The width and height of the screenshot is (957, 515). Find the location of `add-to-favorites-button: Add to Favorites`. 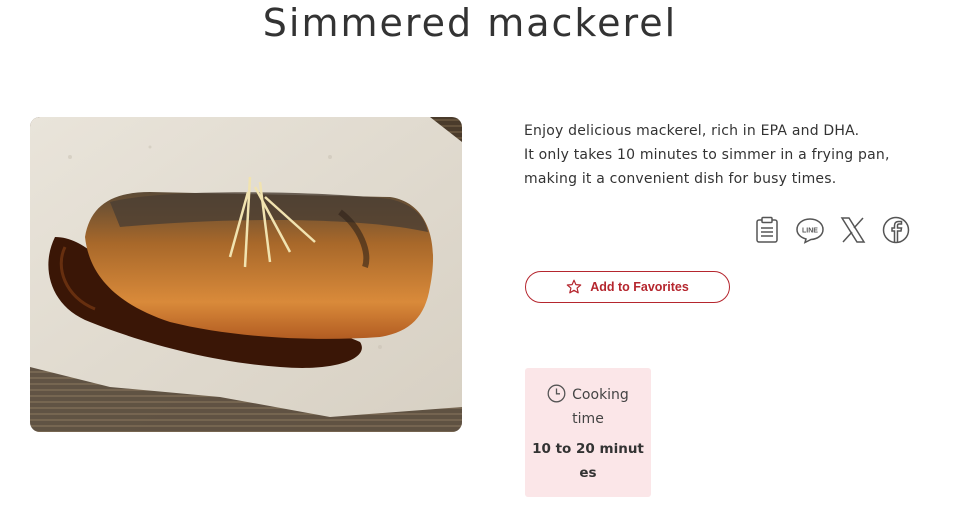

add-to-favorites-button: Add to Favorites is located at coordinates (627, 287).